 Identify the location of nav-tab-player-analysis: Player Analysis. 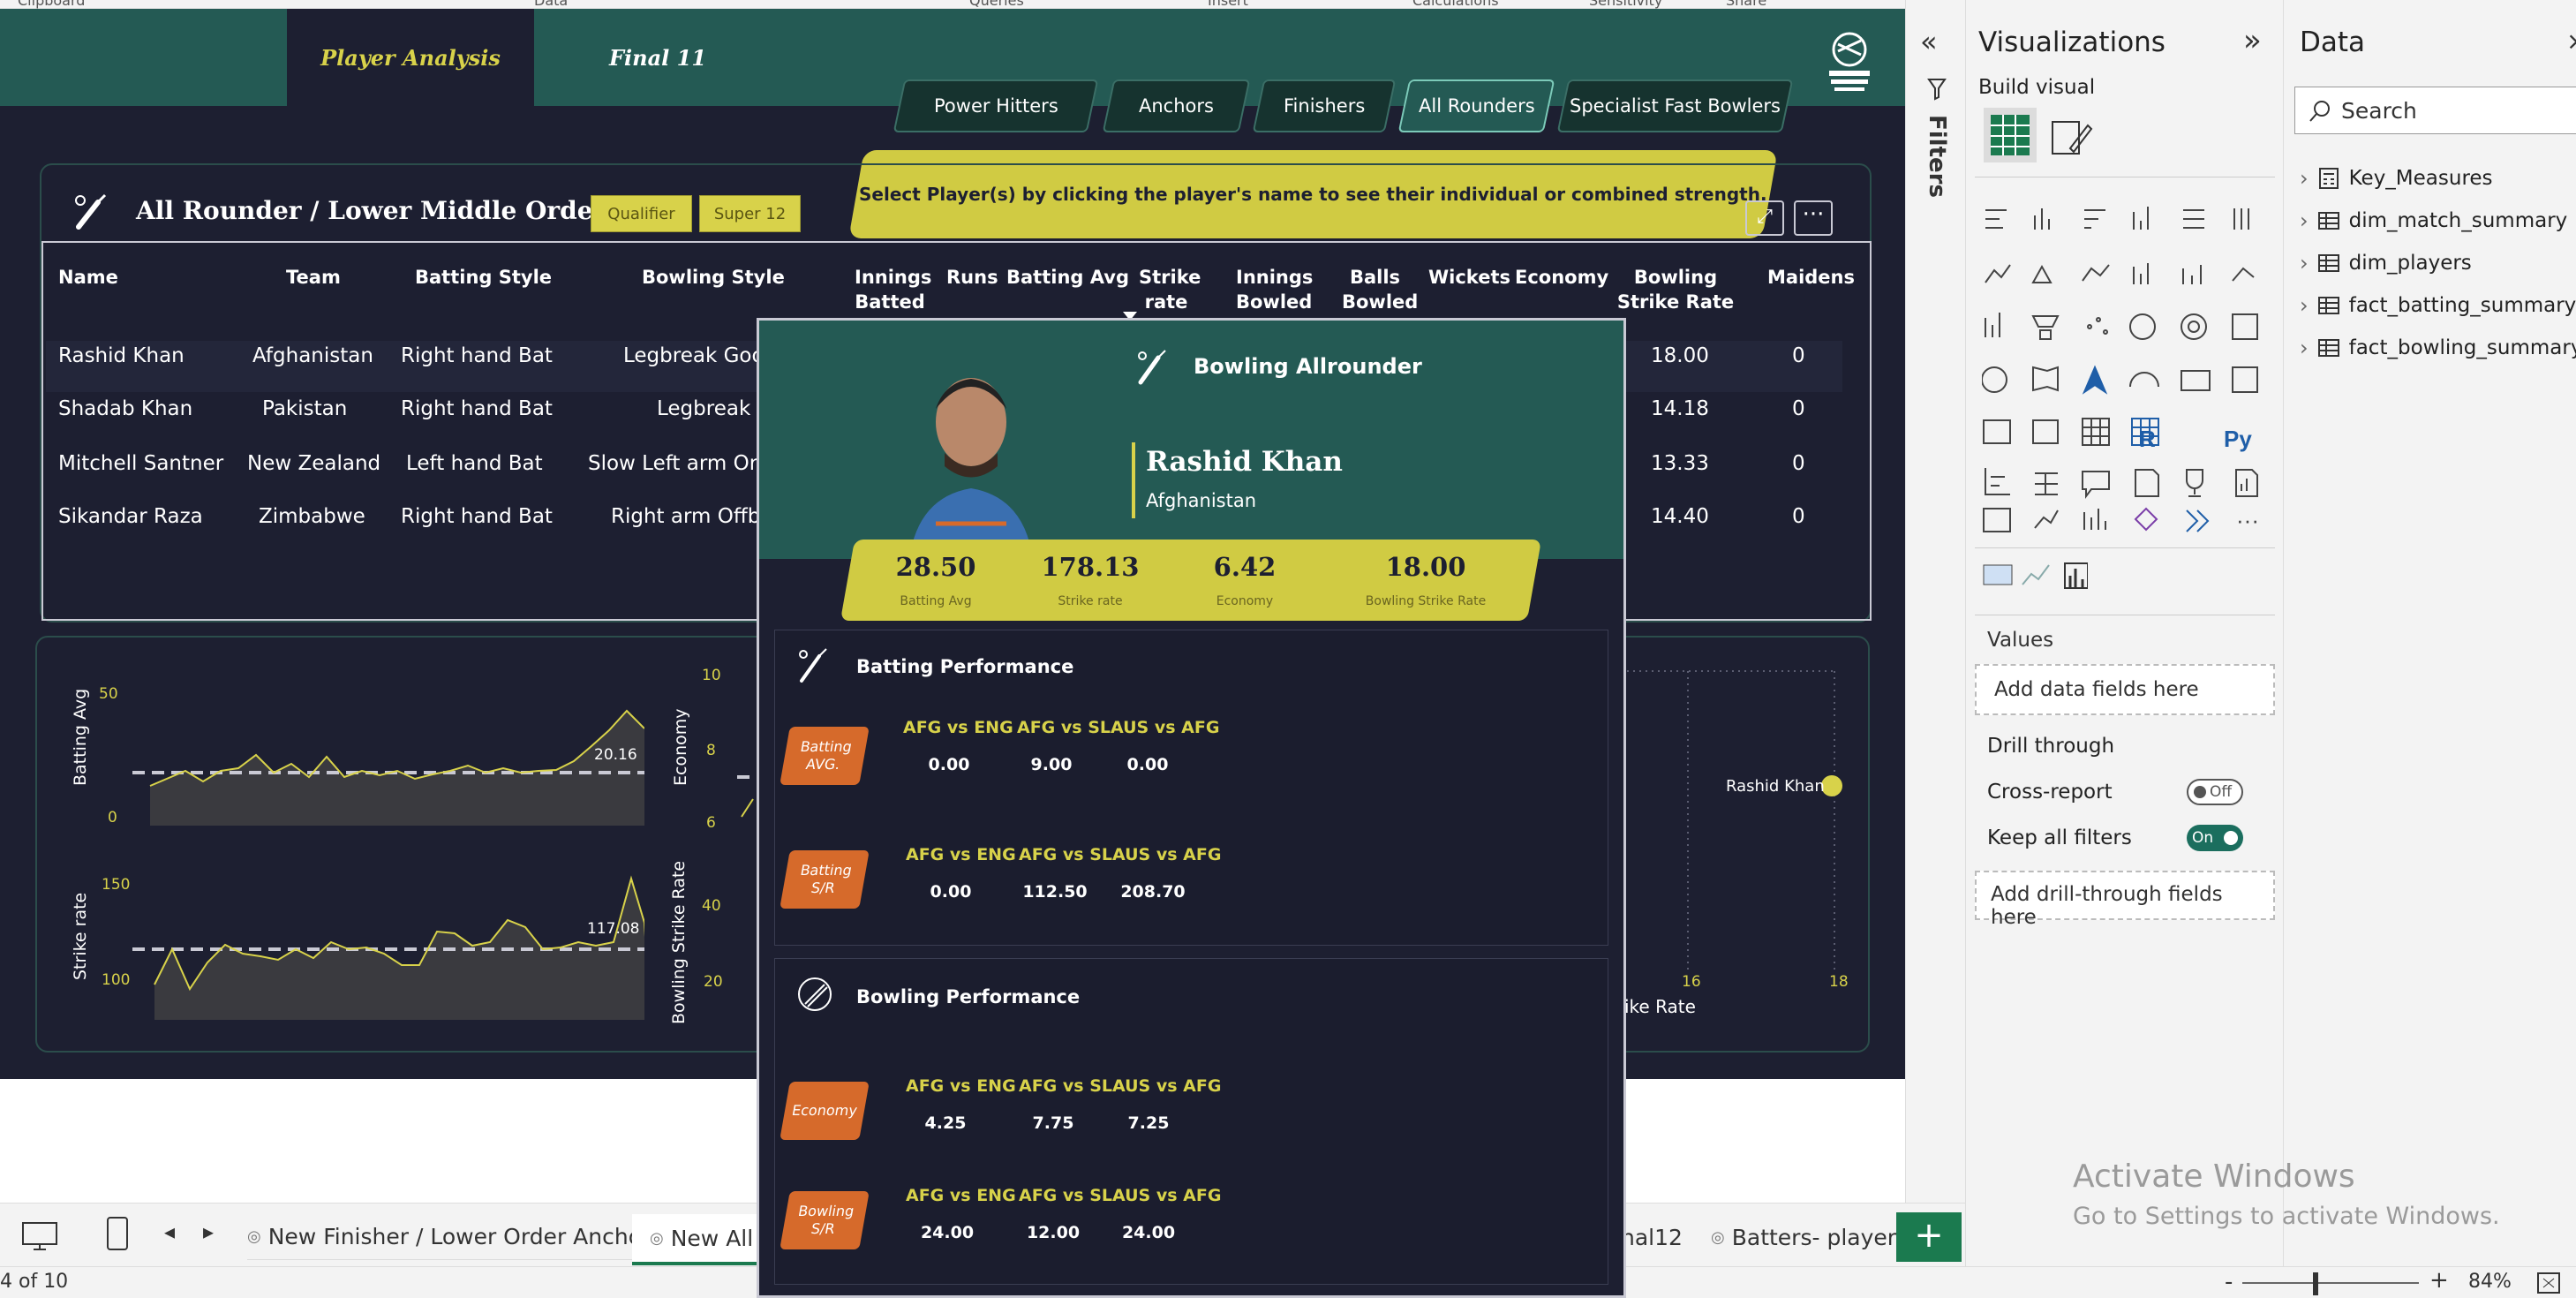
(411, 57).